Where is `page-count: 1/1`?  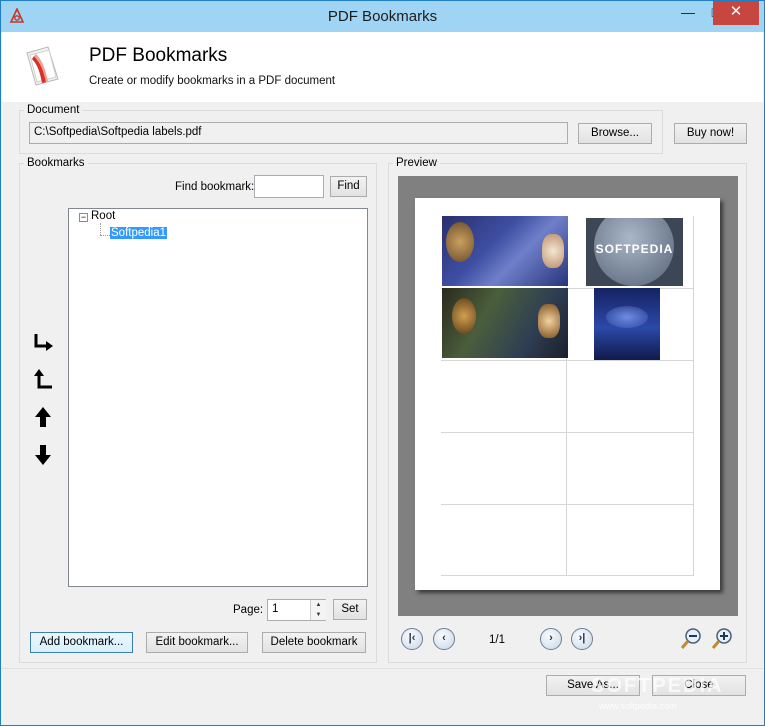 page-count: 1/1 is located at coordinates (497, 640).